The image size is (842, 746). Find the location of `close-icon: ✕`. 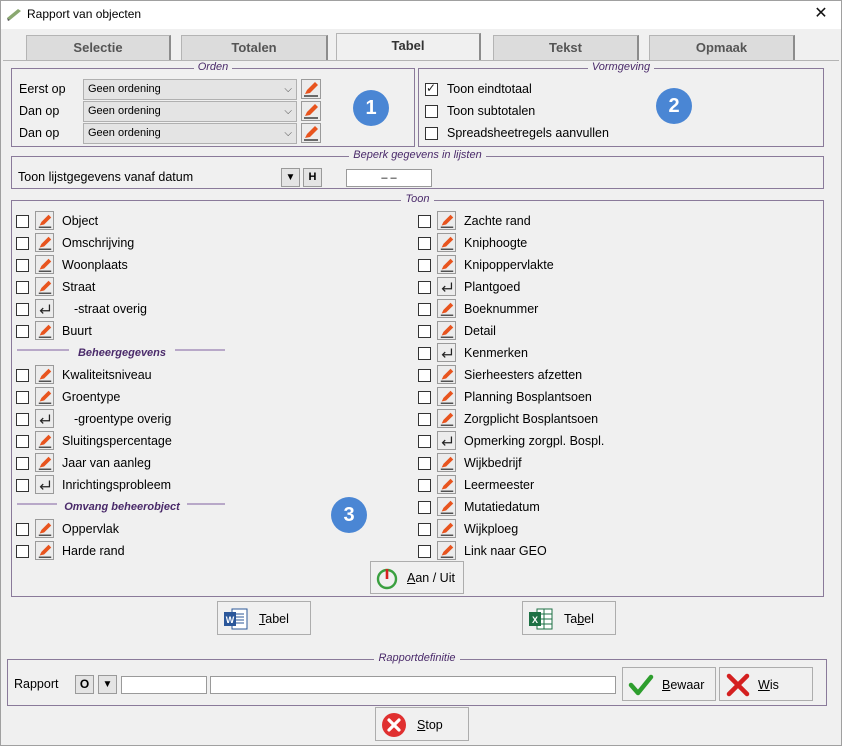

close-icon: ✕ is located at coordinates (821, 14).